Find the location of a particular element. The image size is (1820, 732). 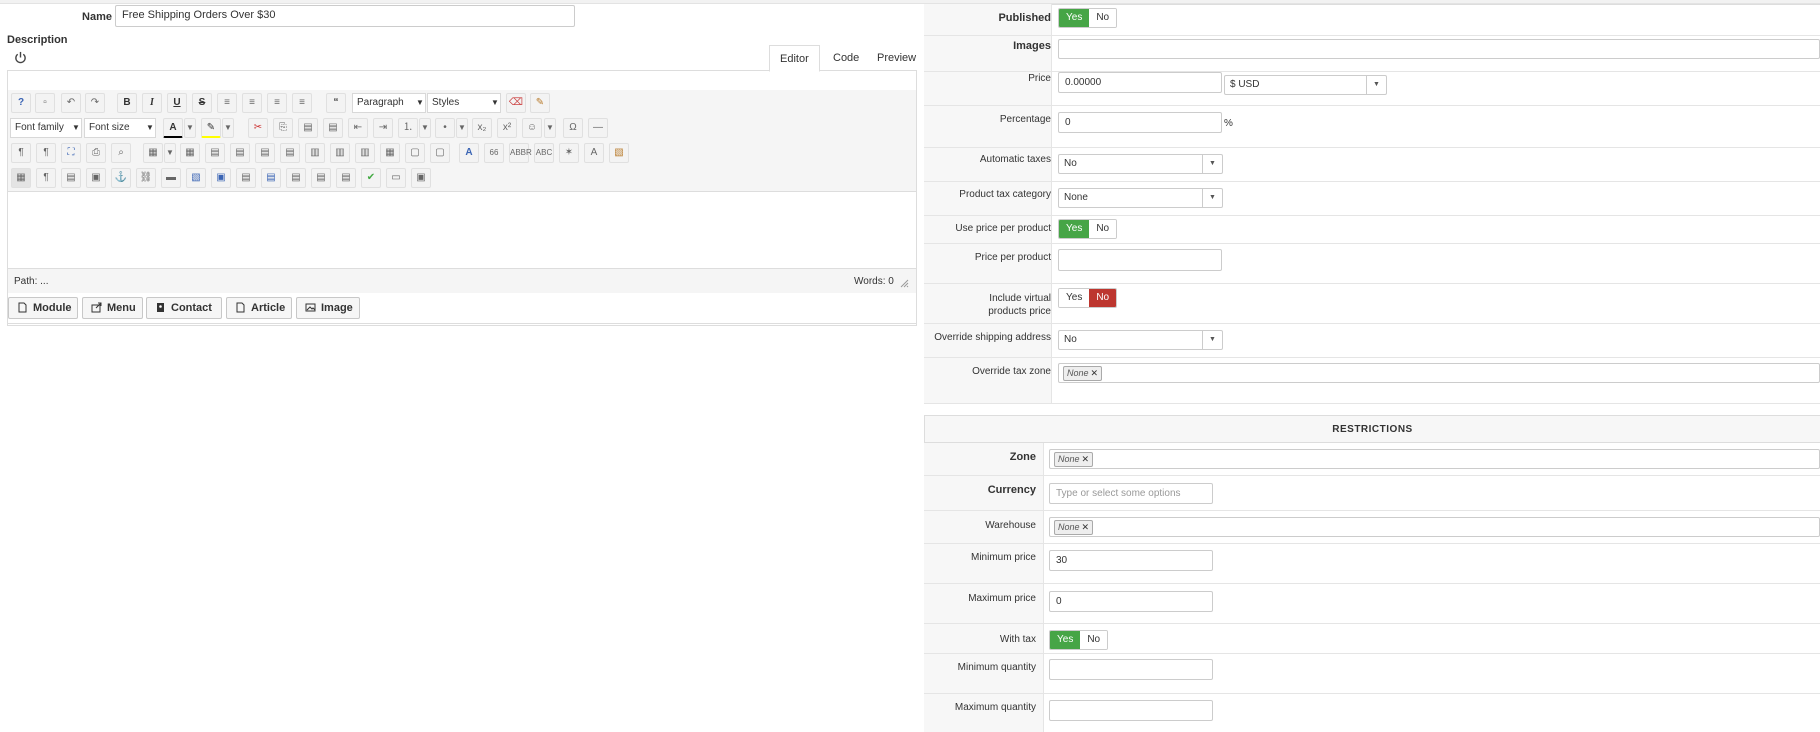

override-tax-zone-field is located at coordinates (1439, 373).